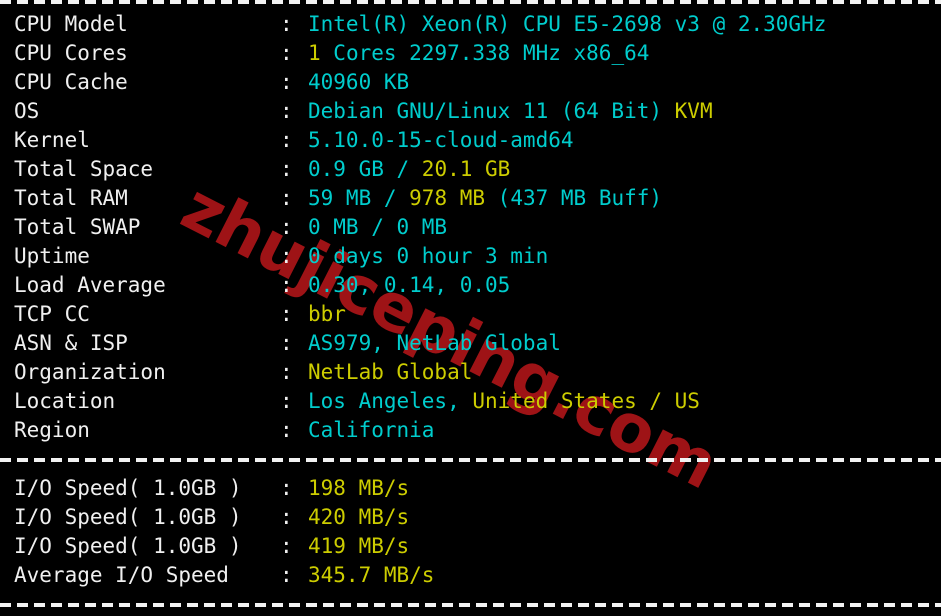  Describe the element at coordinates (693, 111) in the screenshot. I see `value-segment: KVM` at that location.